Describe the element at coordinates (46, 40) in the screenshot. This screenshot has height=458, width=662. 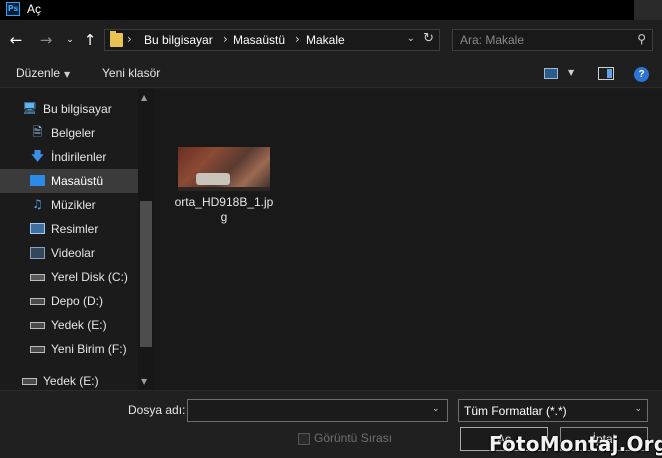
I see `forward-button: →` at that location.